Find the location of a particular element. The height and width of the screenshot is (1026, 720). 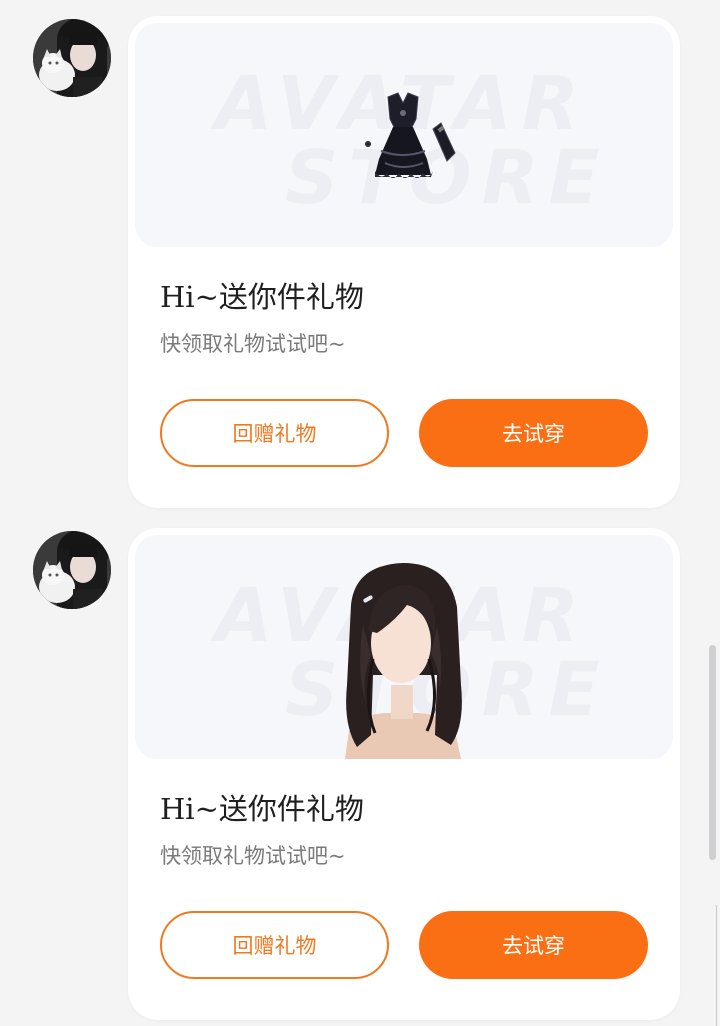

long-dark-hair-icon is located at coordinates (403, 661).